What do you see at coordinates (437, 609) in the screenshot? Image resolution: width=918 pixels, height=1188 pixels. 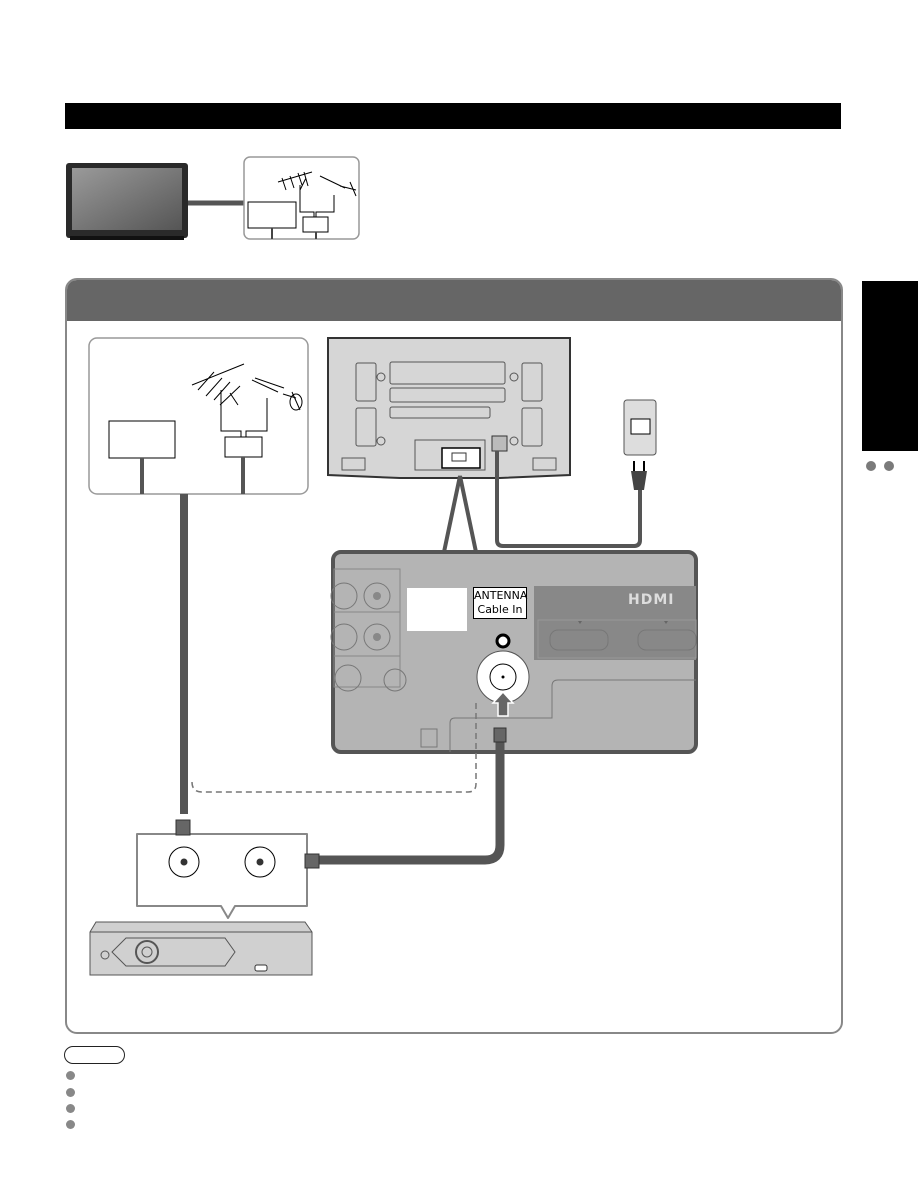 I see `blank-label-area` at bounding box center [437, 609].